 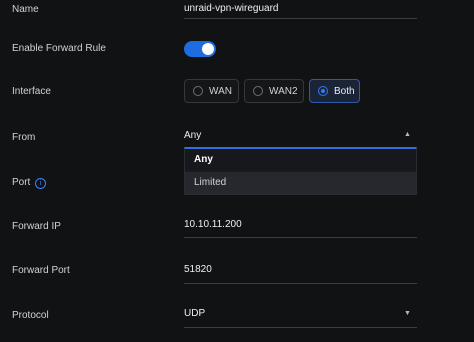 What do you see at coordinates (200, 49) in the screenshot?
I see `enable-forward-rule-toggle` at bounding box center [200, 49].